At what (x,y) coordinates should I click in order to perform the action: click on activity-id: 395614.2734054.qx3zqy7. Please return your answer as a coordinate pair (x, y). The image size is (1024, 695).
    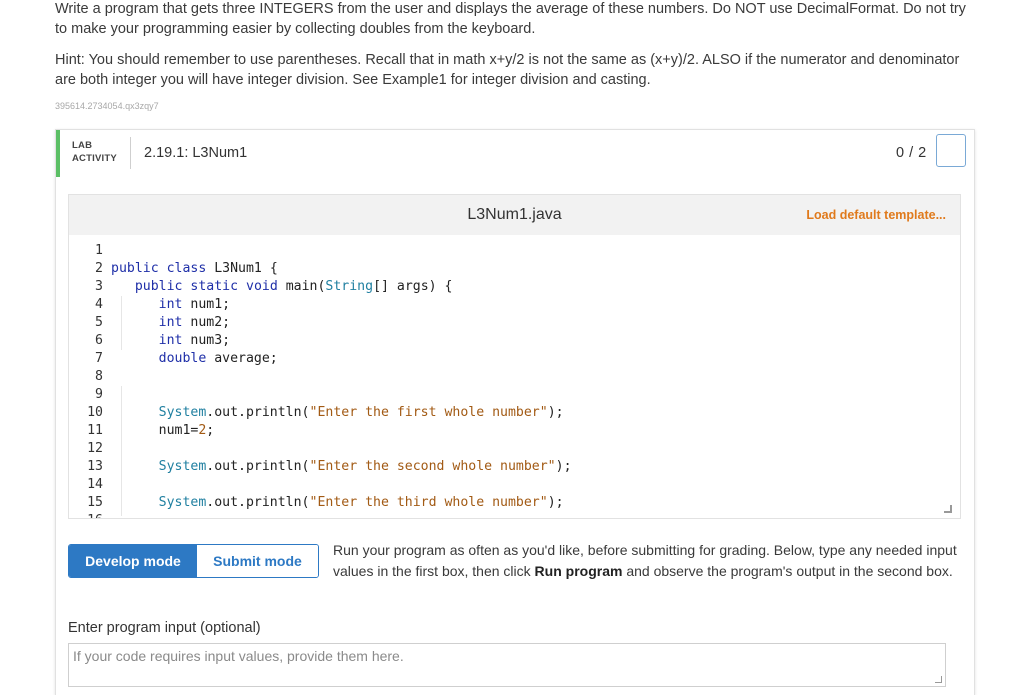
    Looking at the image, I should click on (107, 106).